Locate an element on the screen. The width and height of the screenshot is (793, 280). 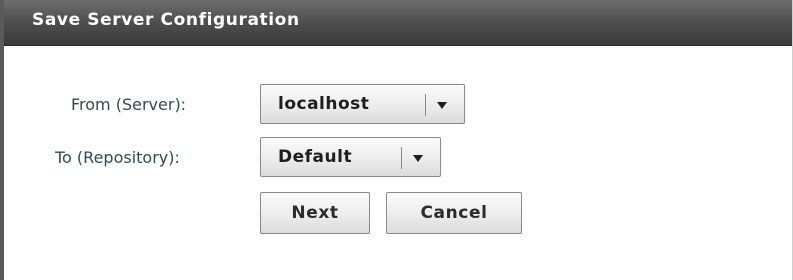
to-repository-select: Default is located at coordinates (350, 157).